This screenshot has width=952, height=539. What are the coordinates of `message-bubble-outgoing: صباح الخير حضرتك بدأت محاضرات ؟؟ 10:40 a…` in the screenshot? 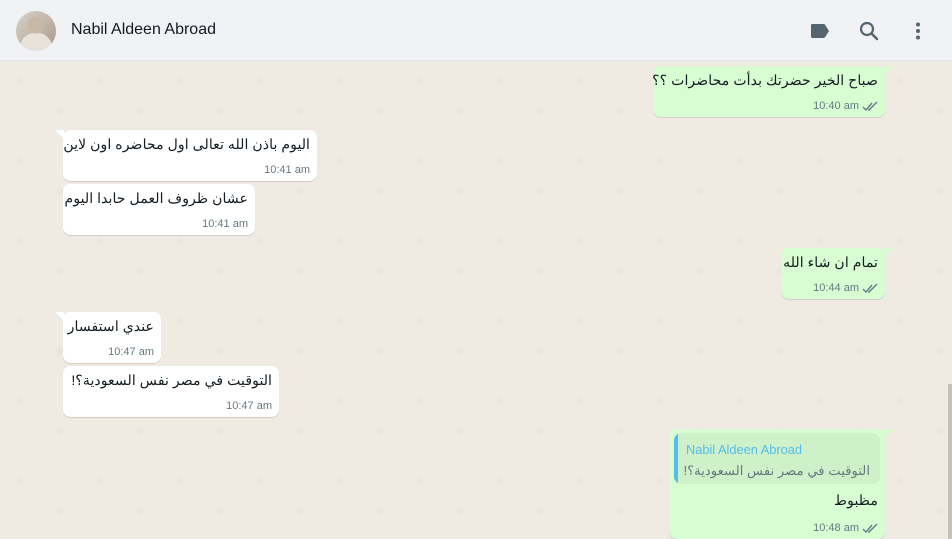 It's located at (772, 91).